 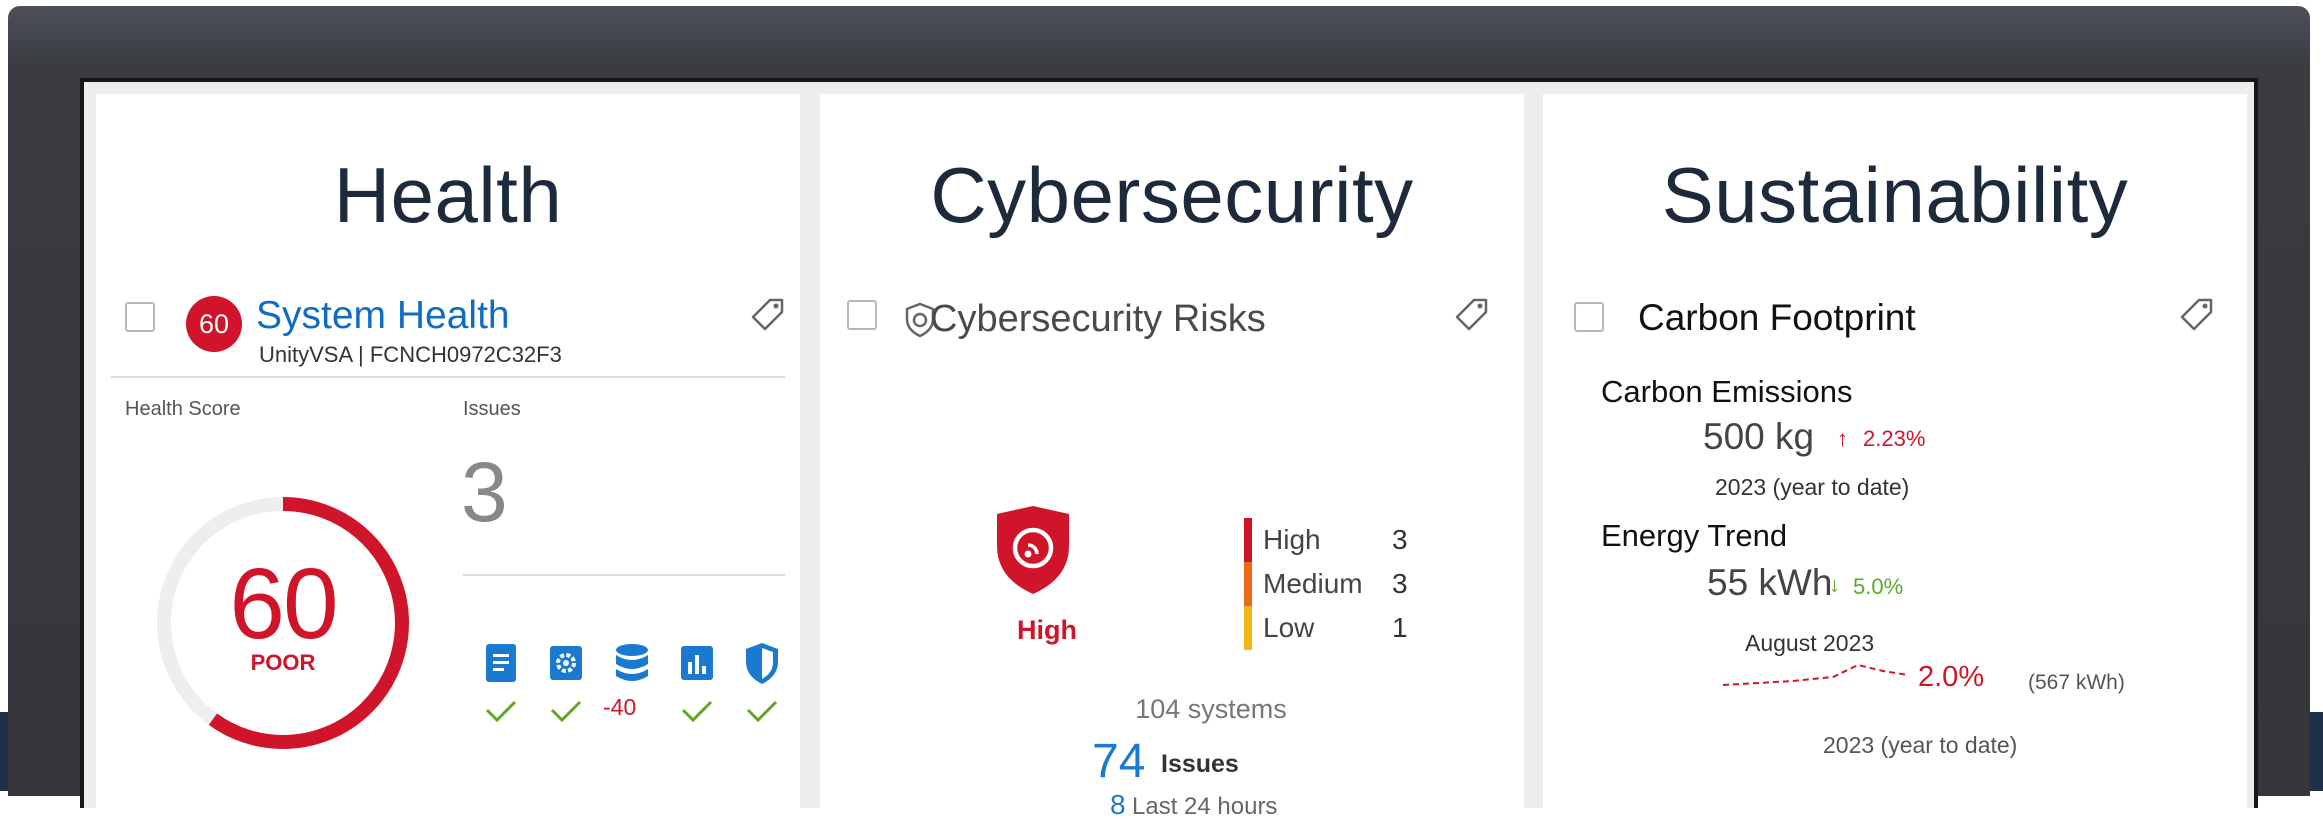 I want to click on health-score-label: Health Score, so click(x=183, y=409).